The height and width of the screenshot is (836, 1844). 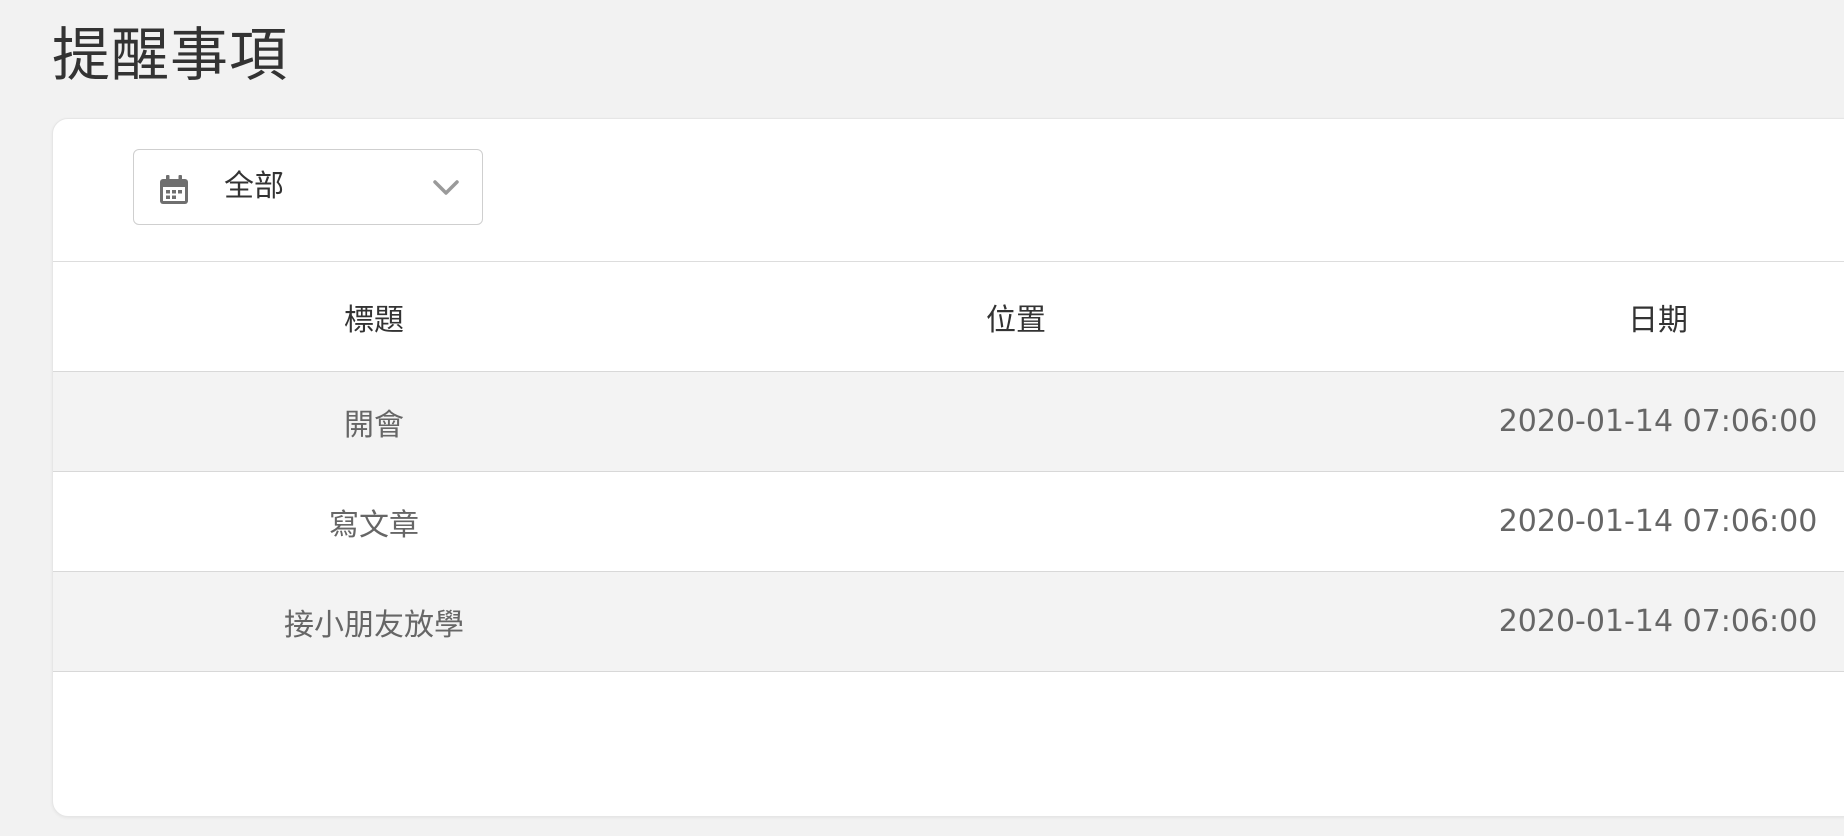 What do you see at coordinates (1016, 316) in the screenshot?
I see `column-header-location: 位置` at bounding box center [1016, 316].